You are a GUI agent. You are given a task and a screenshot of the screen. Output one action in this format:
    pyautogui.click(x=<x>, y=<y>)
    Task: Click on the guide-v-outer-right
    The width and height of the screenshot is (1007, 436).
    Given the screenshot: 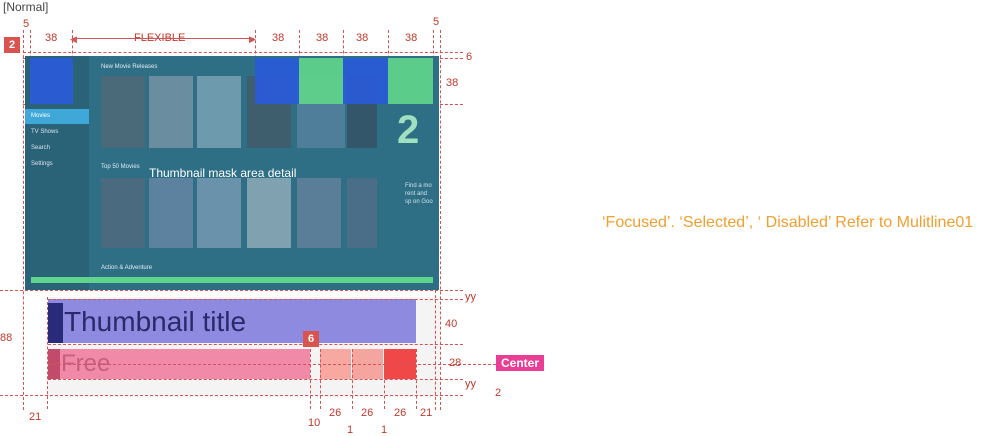 What is the action you would take?
    pyautogui.click(x=440, y=220)
    